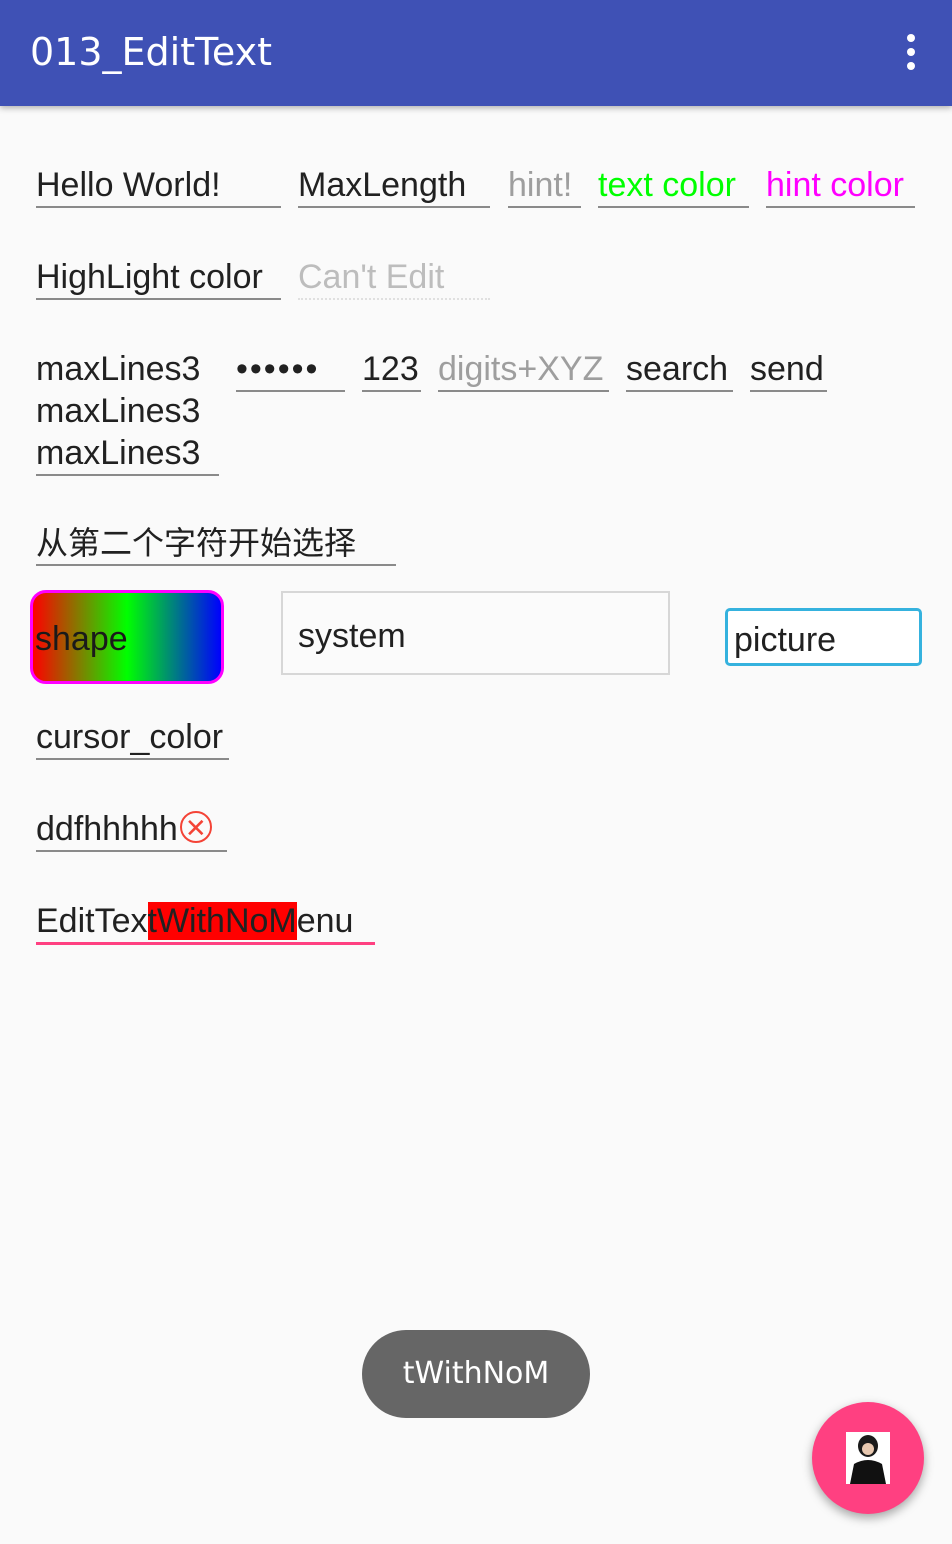 This screenshot has height=1544, width=952. I want to click on text-before-selection: EditTex, so click(92, 921).